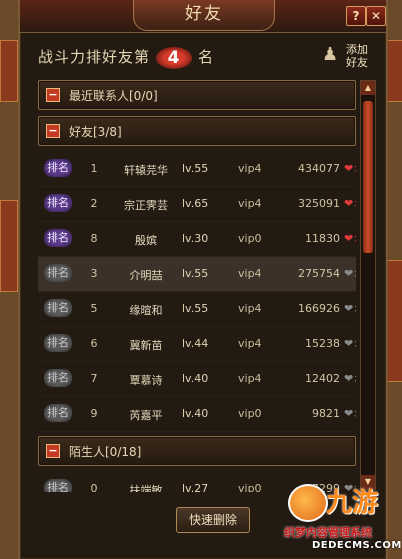 This screenshot has height=559, width=402. I want to click on friend-row: 排名 3 介明喆 lv.55 vip4 275754 ❤×1, so click(197, 274).